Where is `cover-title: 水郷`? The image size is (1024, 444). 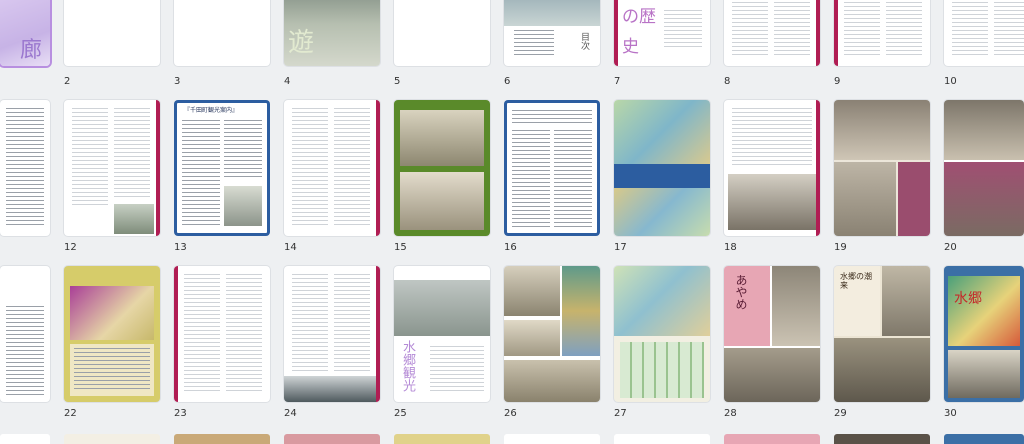 cover-title: 水郷 is located at coordinates (968, 299).